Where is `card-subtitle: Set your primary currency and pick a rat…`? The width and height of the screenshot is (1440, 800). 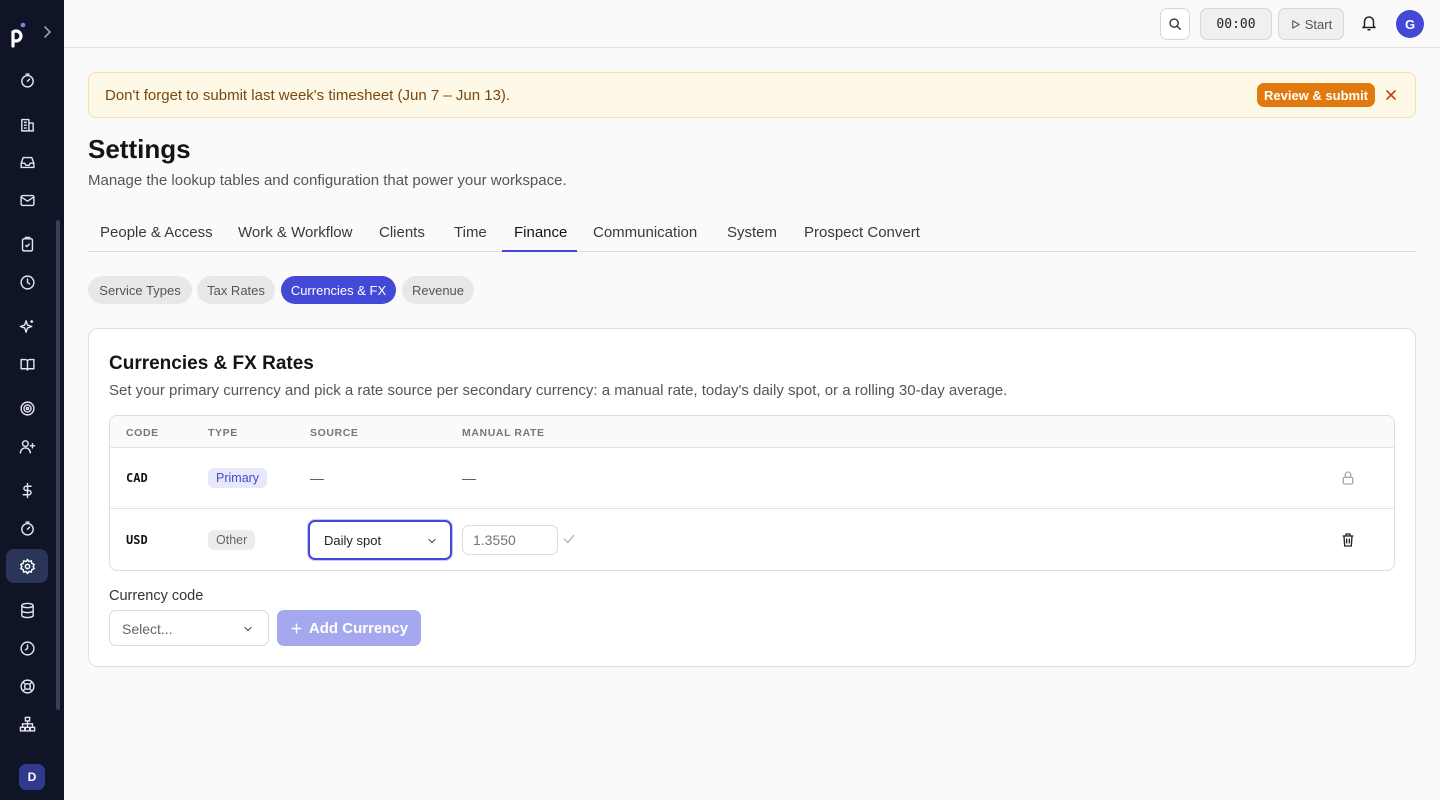 card-subtitle: Set your primary currency and pick a rat… is located at coordinates (558, 390).